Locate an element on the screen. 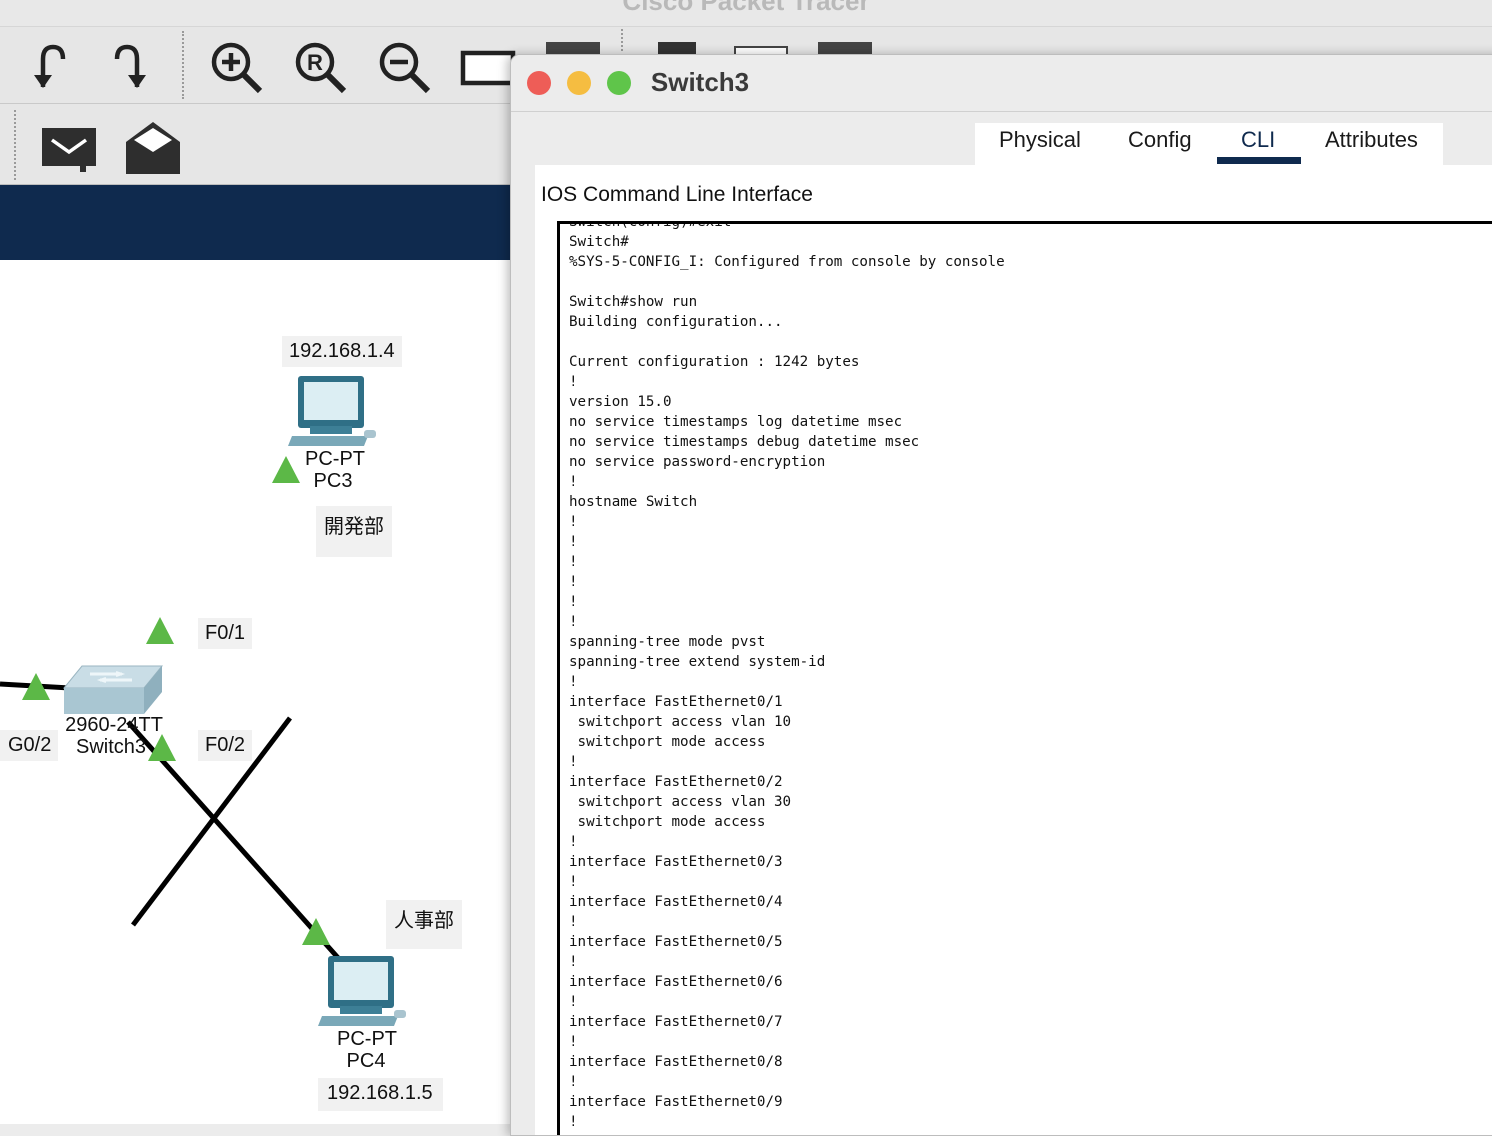 This screenshot has width=1492, height=1136. secondary-toolbar is located at coordinates (255, 144).